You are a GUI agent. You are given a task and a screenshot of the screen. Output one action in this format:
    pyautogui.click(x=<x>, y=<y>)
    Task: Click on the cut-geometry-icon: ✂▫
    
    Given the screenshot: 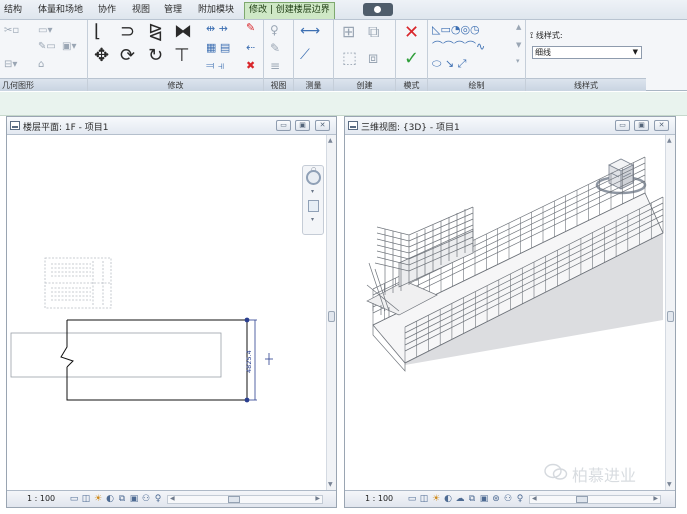 What is the action you would take?
    pyautogui.click(x=11, y=31)
    